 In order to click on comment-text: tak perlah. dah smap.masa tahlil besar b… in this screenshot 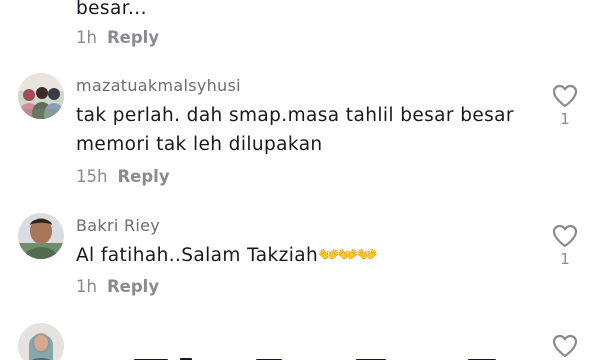, I will do `click(295, 130)`.